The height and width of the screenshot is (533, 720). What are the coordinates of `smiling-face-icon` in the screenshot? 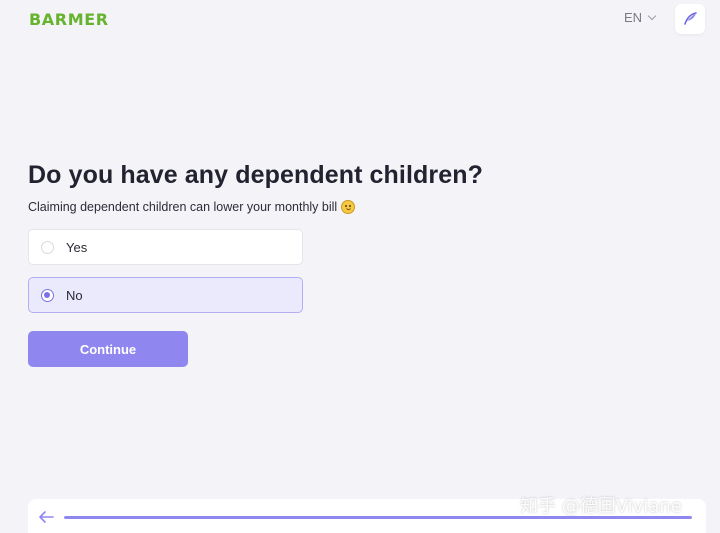 It's located at (348, 207).